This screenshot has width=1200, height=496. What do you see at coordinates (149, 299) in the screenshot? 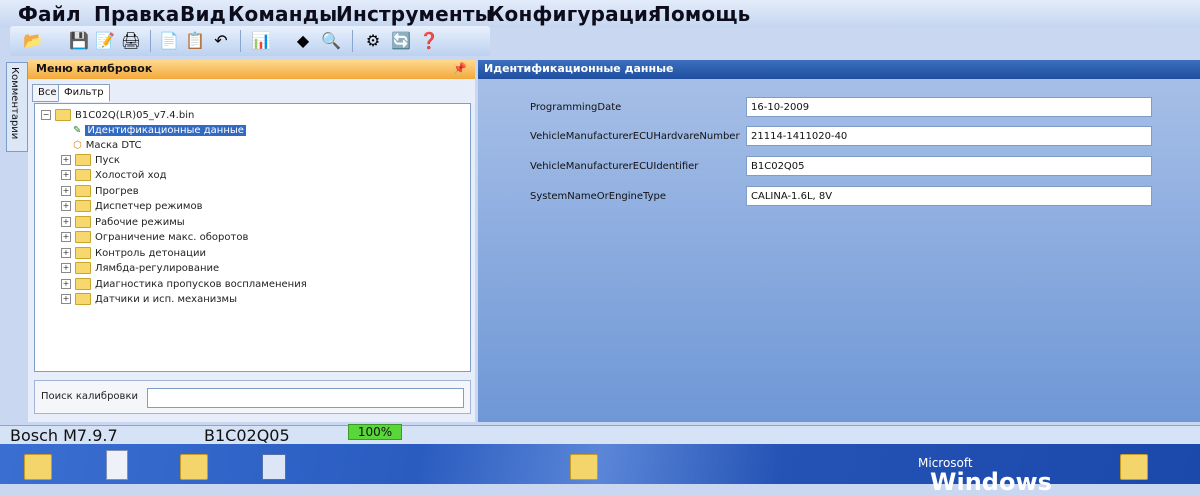
I see `tree-item: + Датчики и исп. механизмы` at bounding box center [149, 299].